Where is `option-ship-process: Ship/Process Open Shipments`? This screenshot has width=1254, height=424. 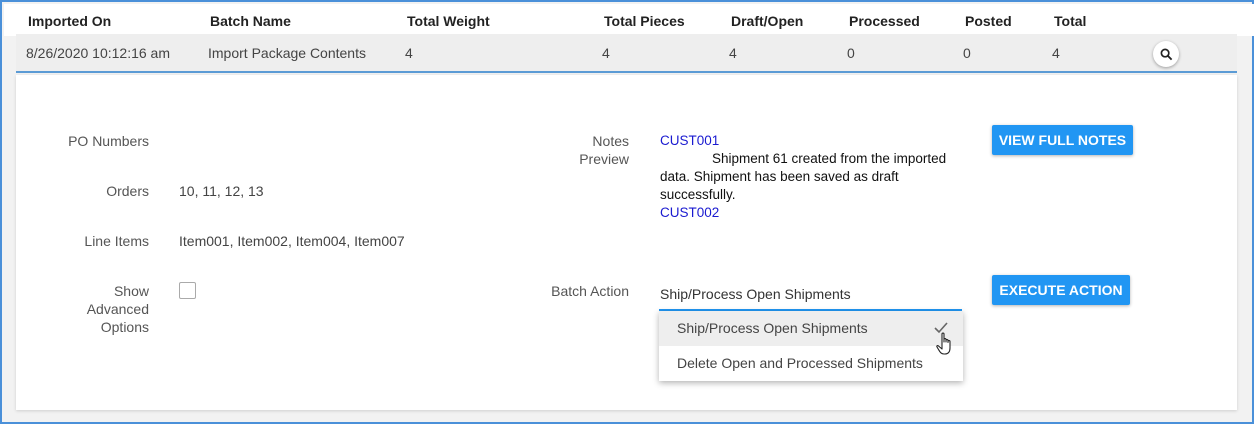
option-ship-process: Ship/Process Open Shipments is located at coordinates (811, 328).